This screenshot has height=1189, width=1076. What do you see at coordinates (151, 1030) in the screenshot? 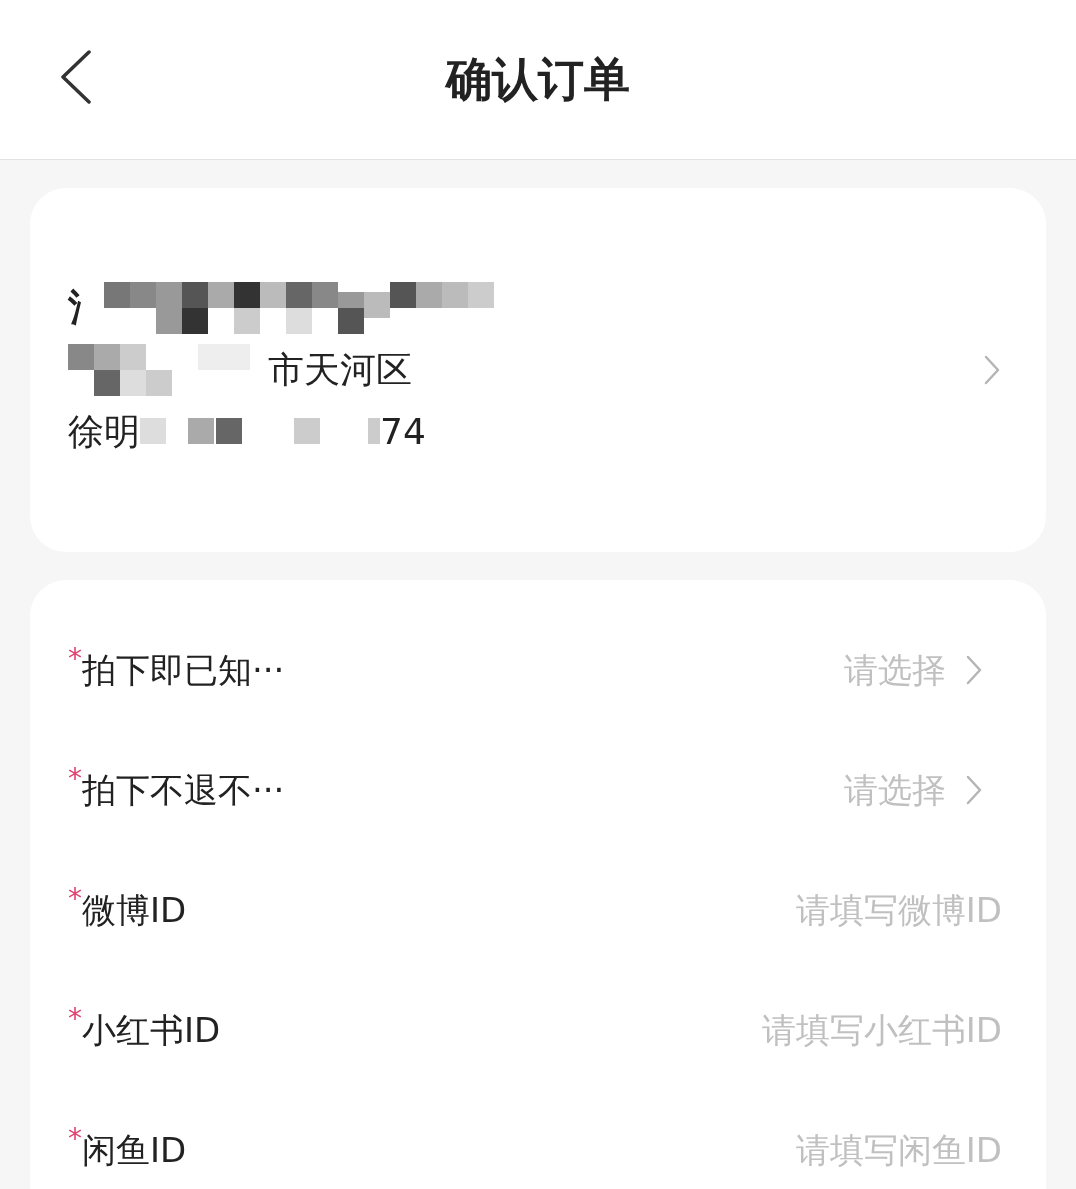
I see `field-label: 小红书ID` at bounding box center [151, 1030].